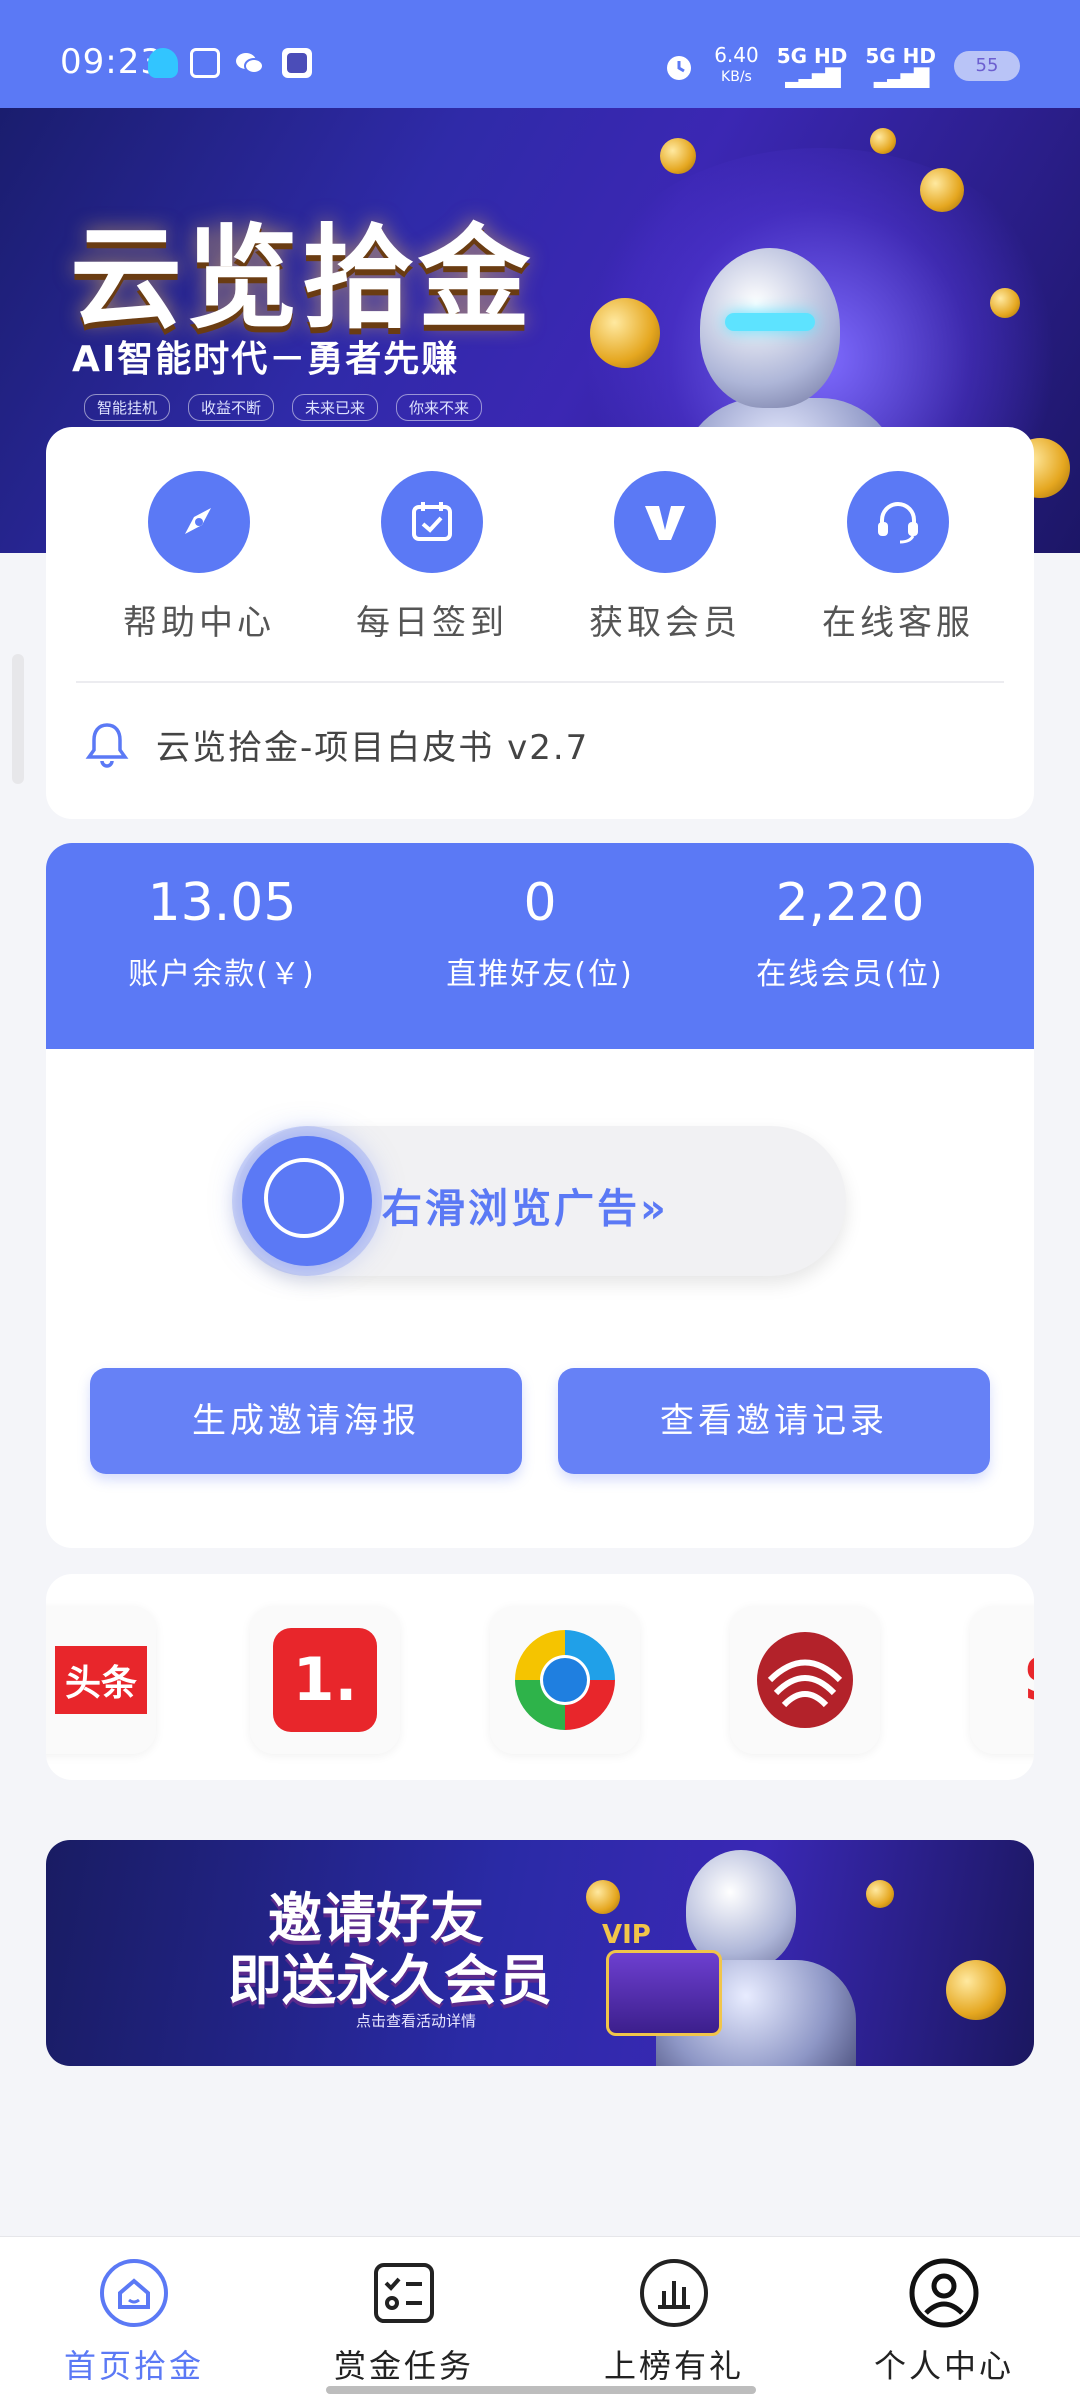 The image size is (1080, 2401). I want to click on yidian-logo: 1., so click(325, 1680).